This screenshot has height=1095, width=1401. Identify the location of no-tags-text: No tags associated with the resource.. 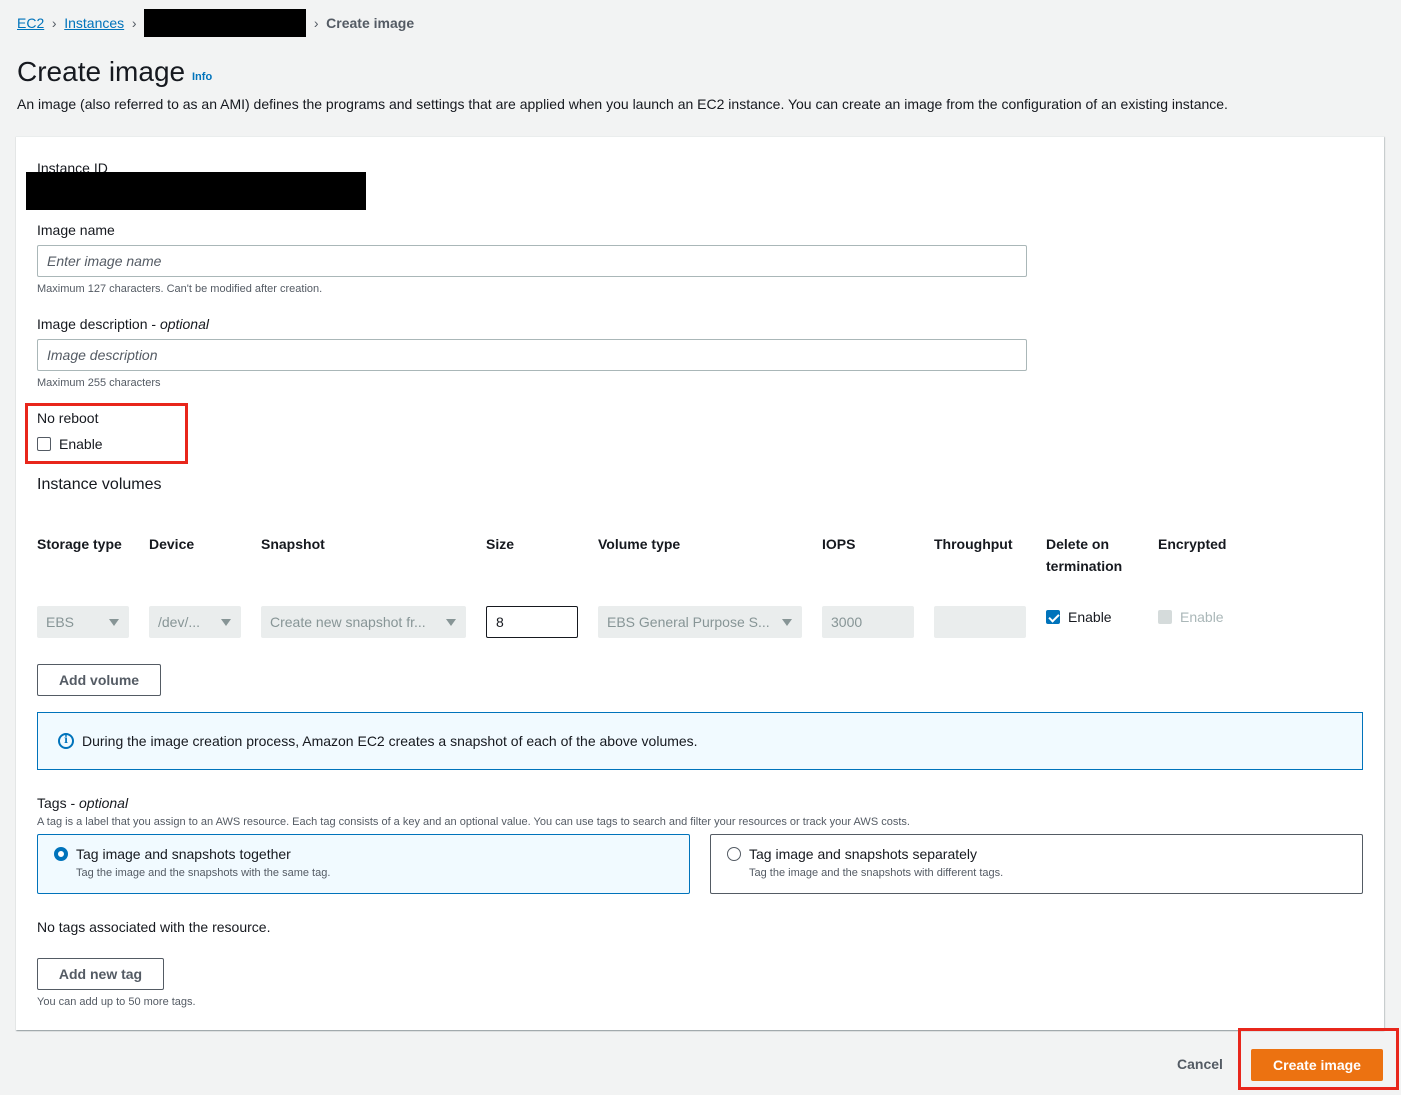
(154, 927).